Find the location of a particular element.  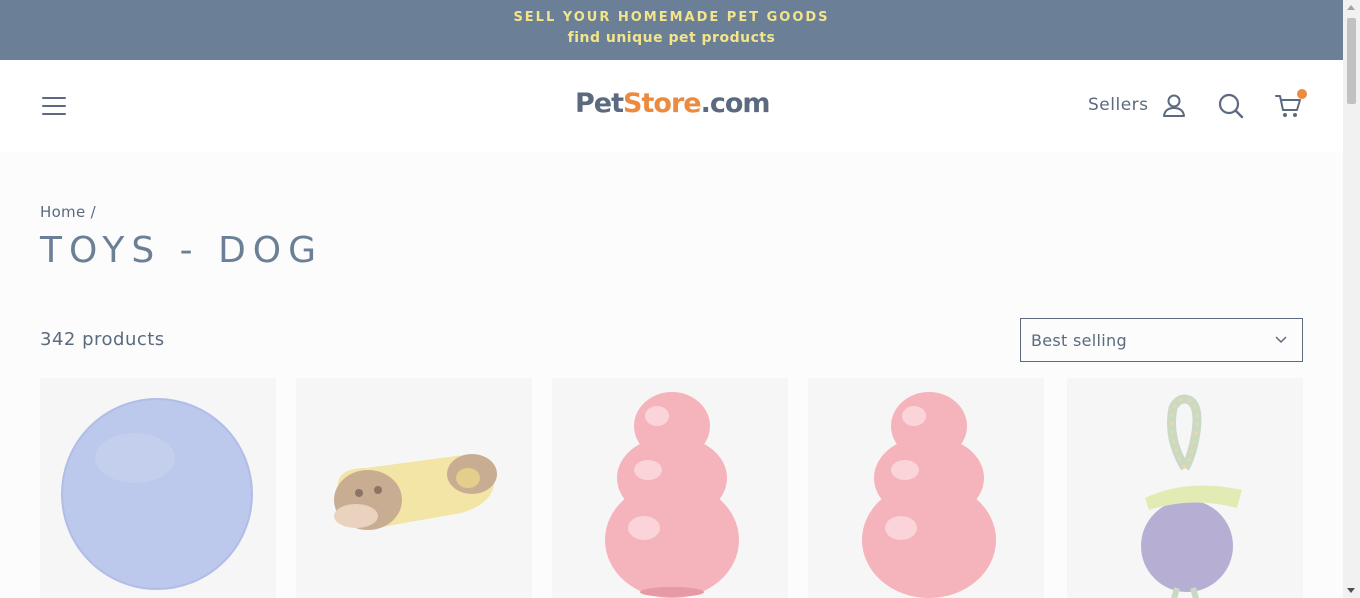

user-icon is located at coordinates (1175, 106).